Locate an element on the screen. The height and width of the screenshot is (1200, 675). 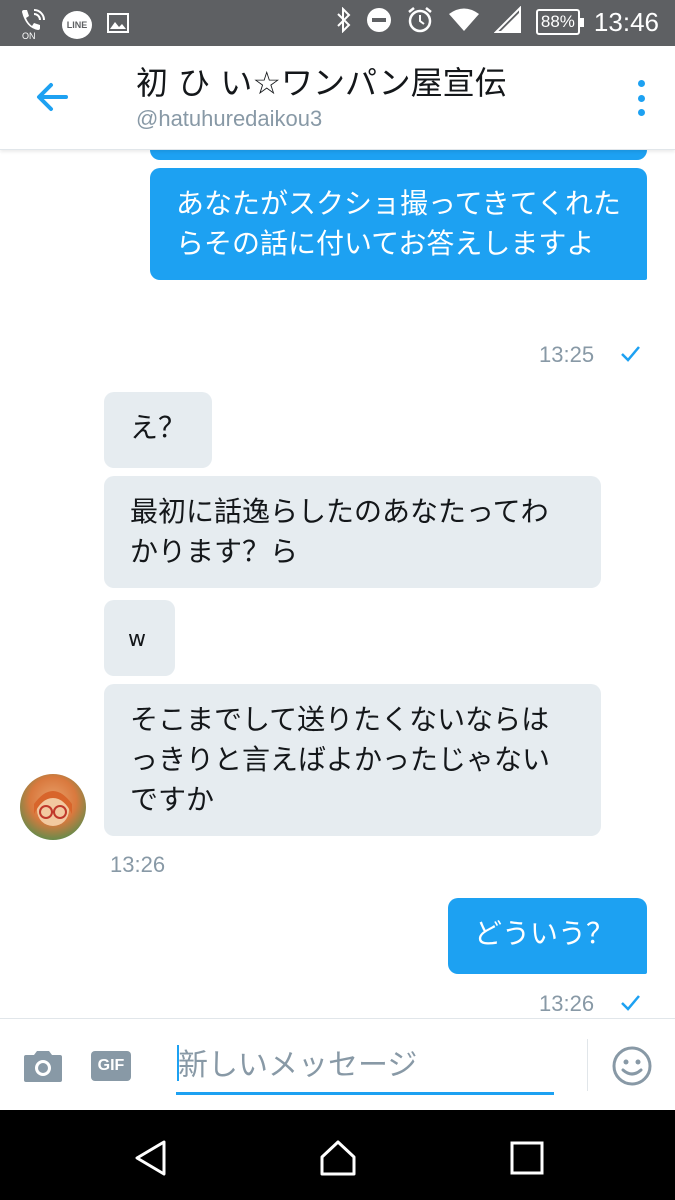
message-text: どういう？ is located at coordinates (544, 933).